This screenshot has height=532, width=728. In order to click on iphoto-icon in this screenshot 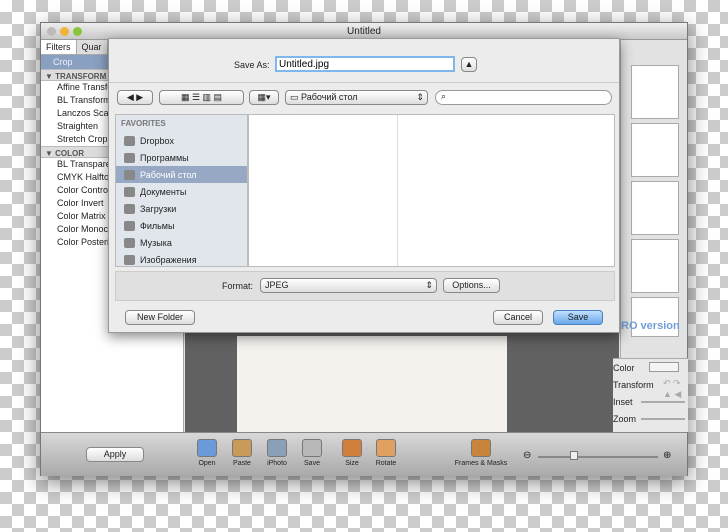, I will do `click(277, 448)`.